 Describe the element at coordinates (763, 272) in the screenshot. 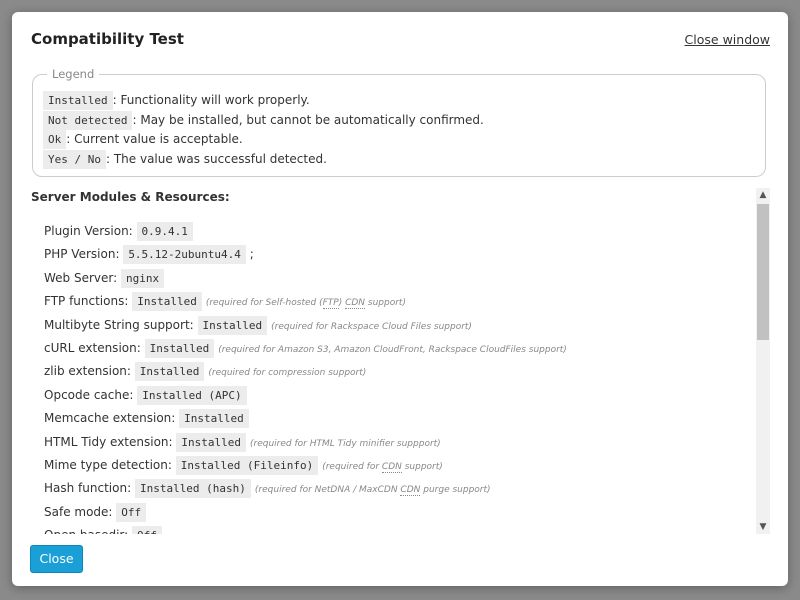

I see `scrollbar-thumb` at that location.